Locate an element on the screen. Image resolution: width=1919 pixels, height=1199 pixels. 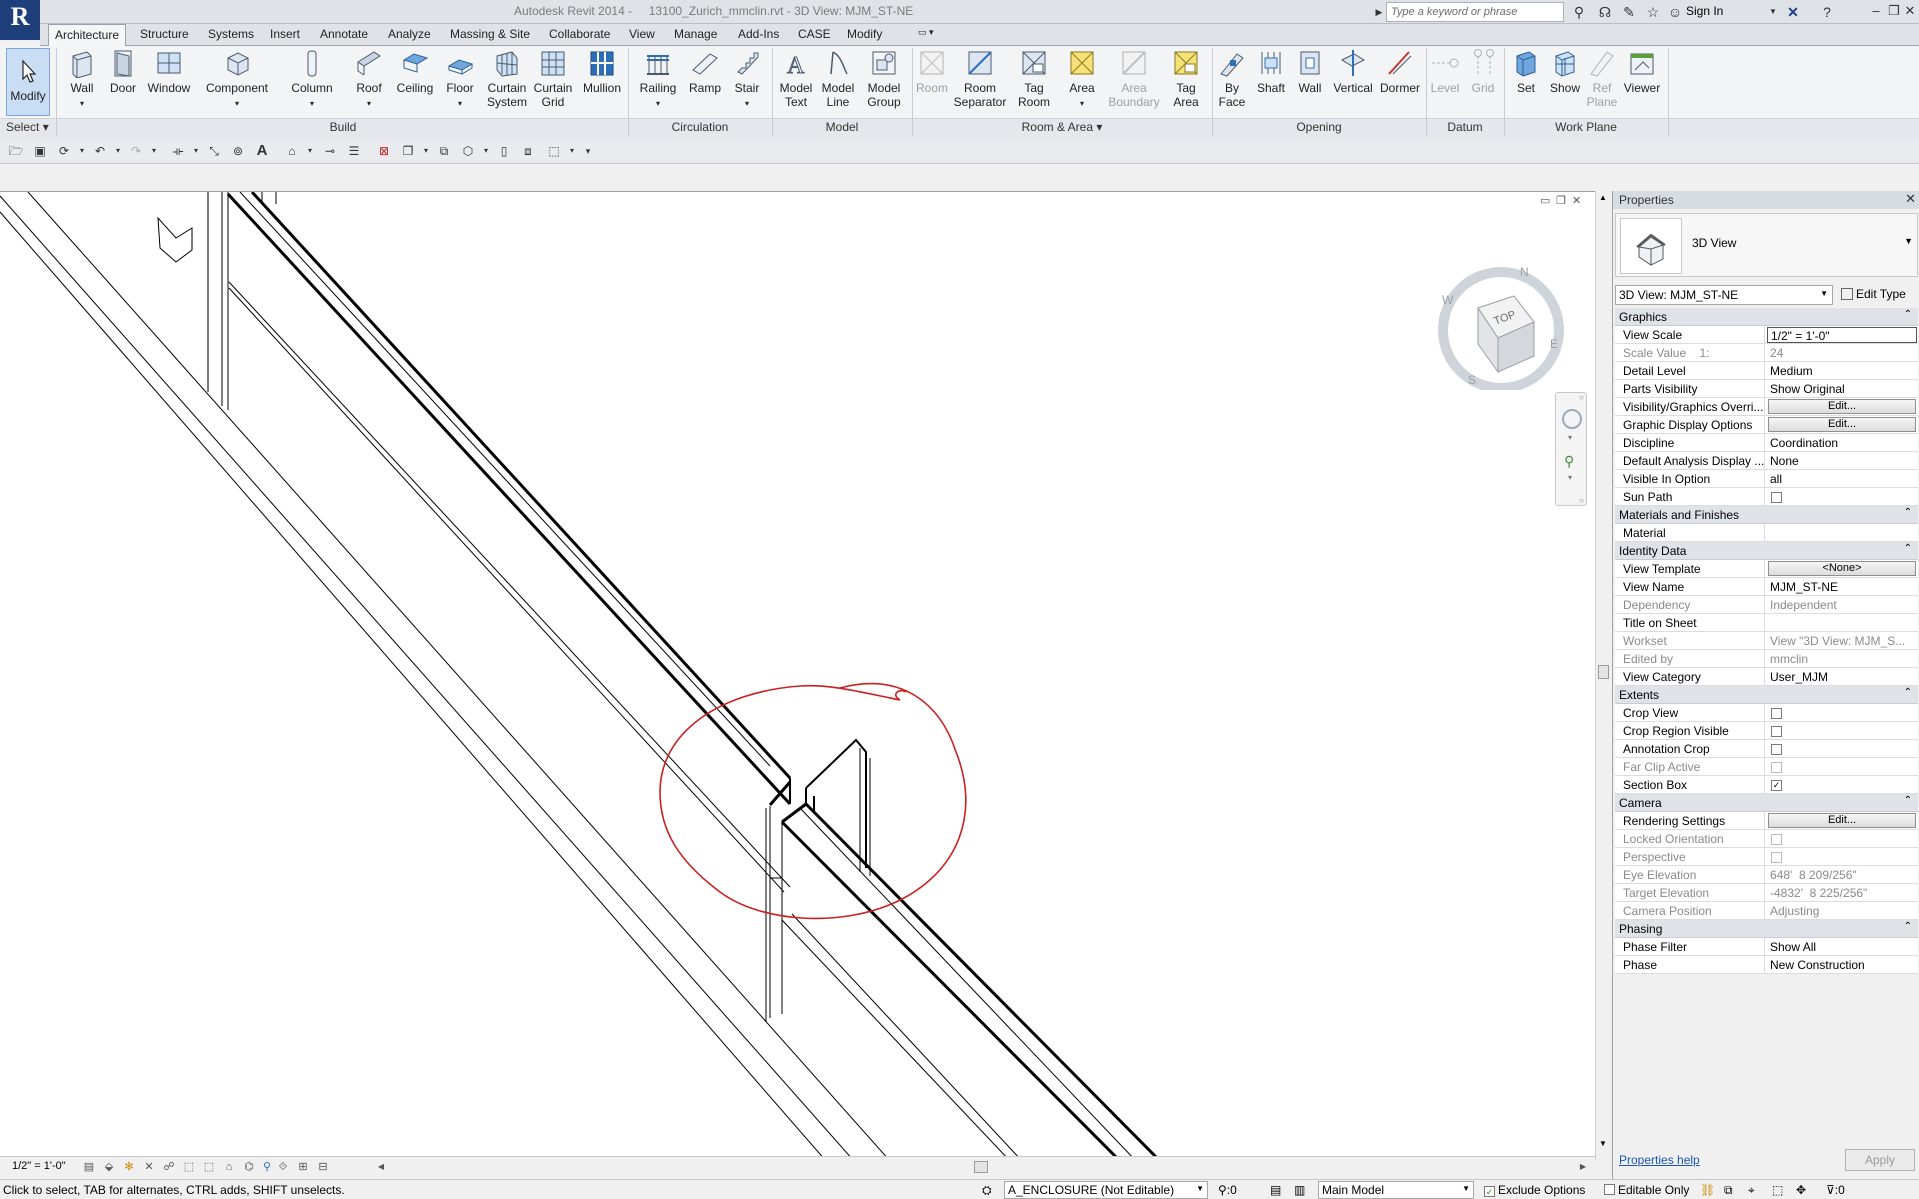
tab-annotate: Annotate is located at coordinates (344, 34).